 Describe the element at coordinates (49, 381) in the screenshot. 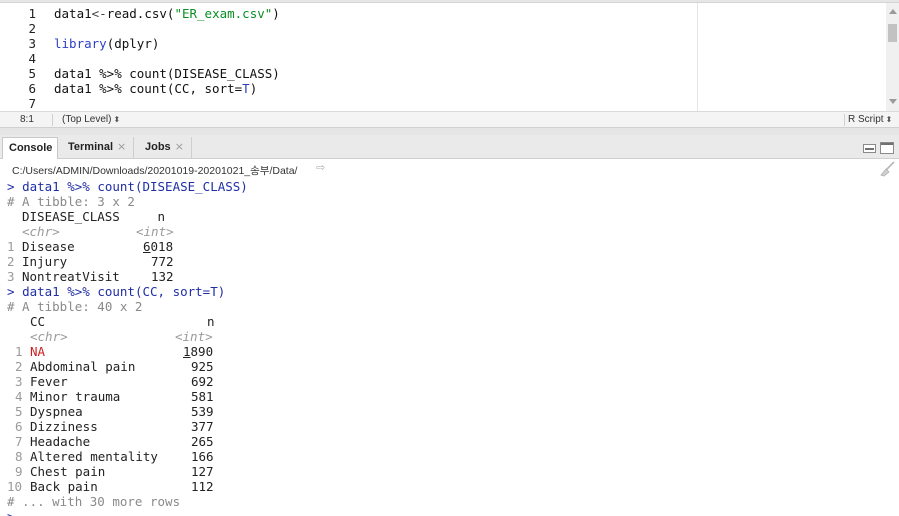

I see `row-name: Fever` at that location.